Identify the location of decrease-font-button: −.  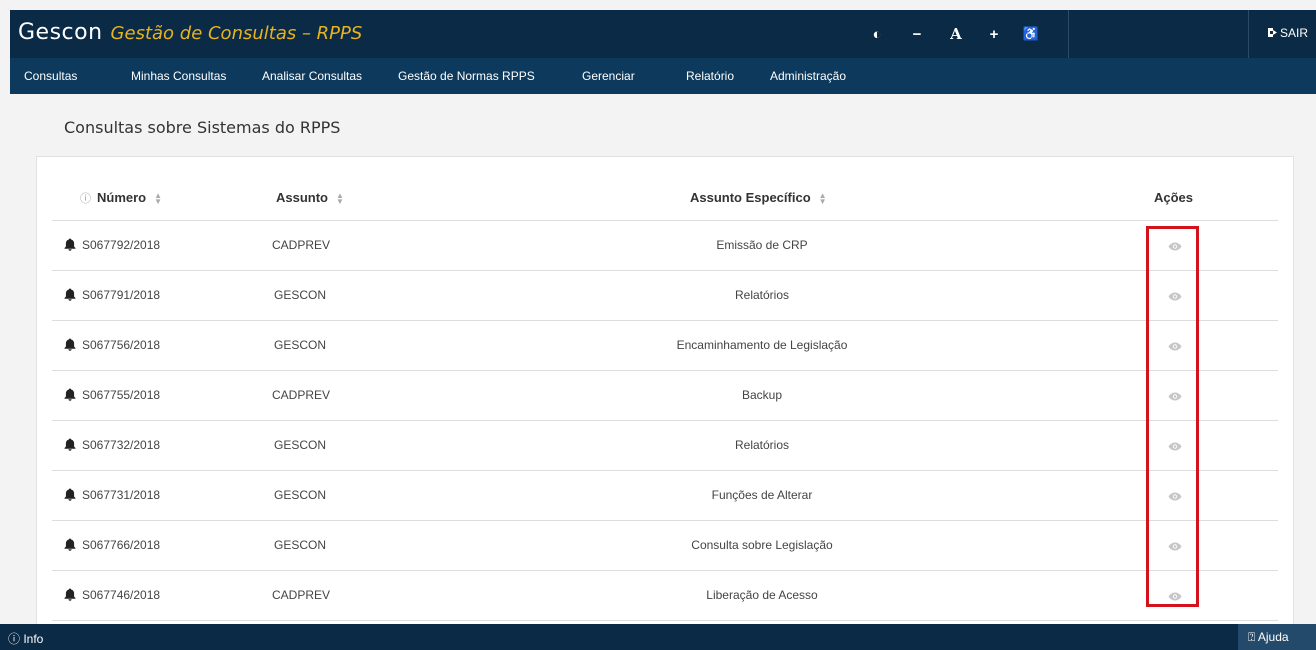
(917, 34).